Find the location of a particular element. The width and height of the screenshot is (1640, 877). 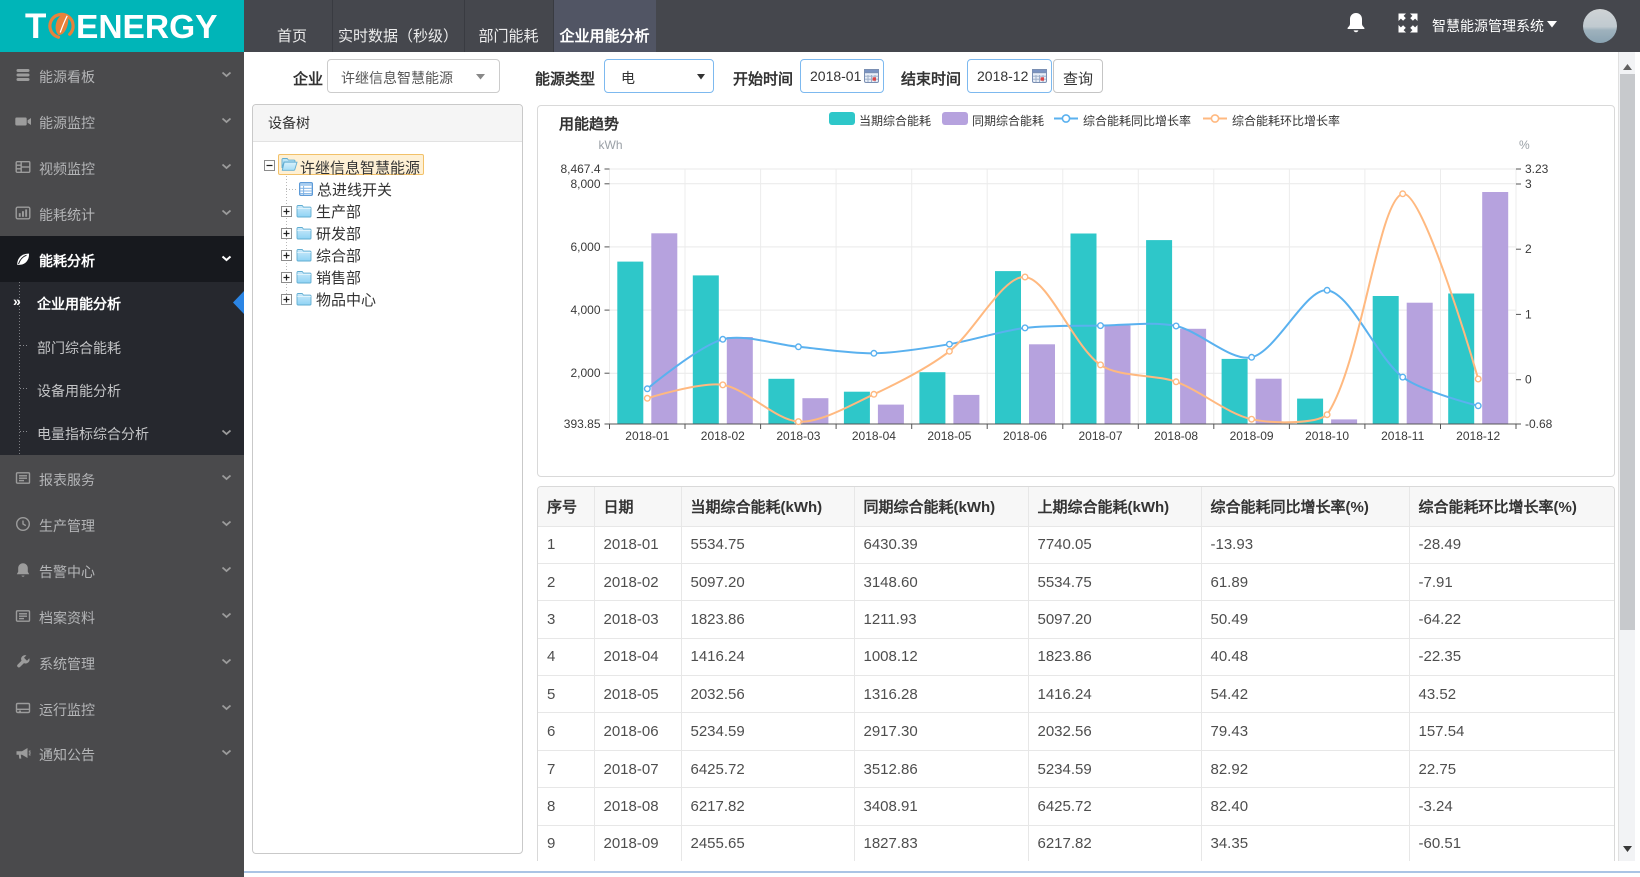

svg-text: 2018-10 is located at coordinates (1327, 436).